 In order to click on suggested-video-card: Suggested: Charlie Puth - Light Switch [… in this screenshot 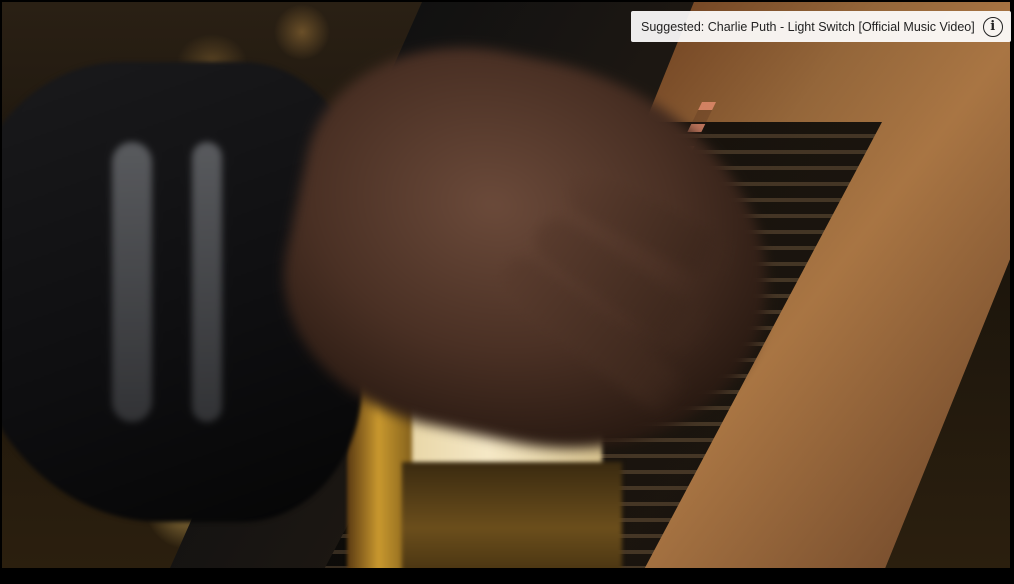, I will do `click(821, 26)`.